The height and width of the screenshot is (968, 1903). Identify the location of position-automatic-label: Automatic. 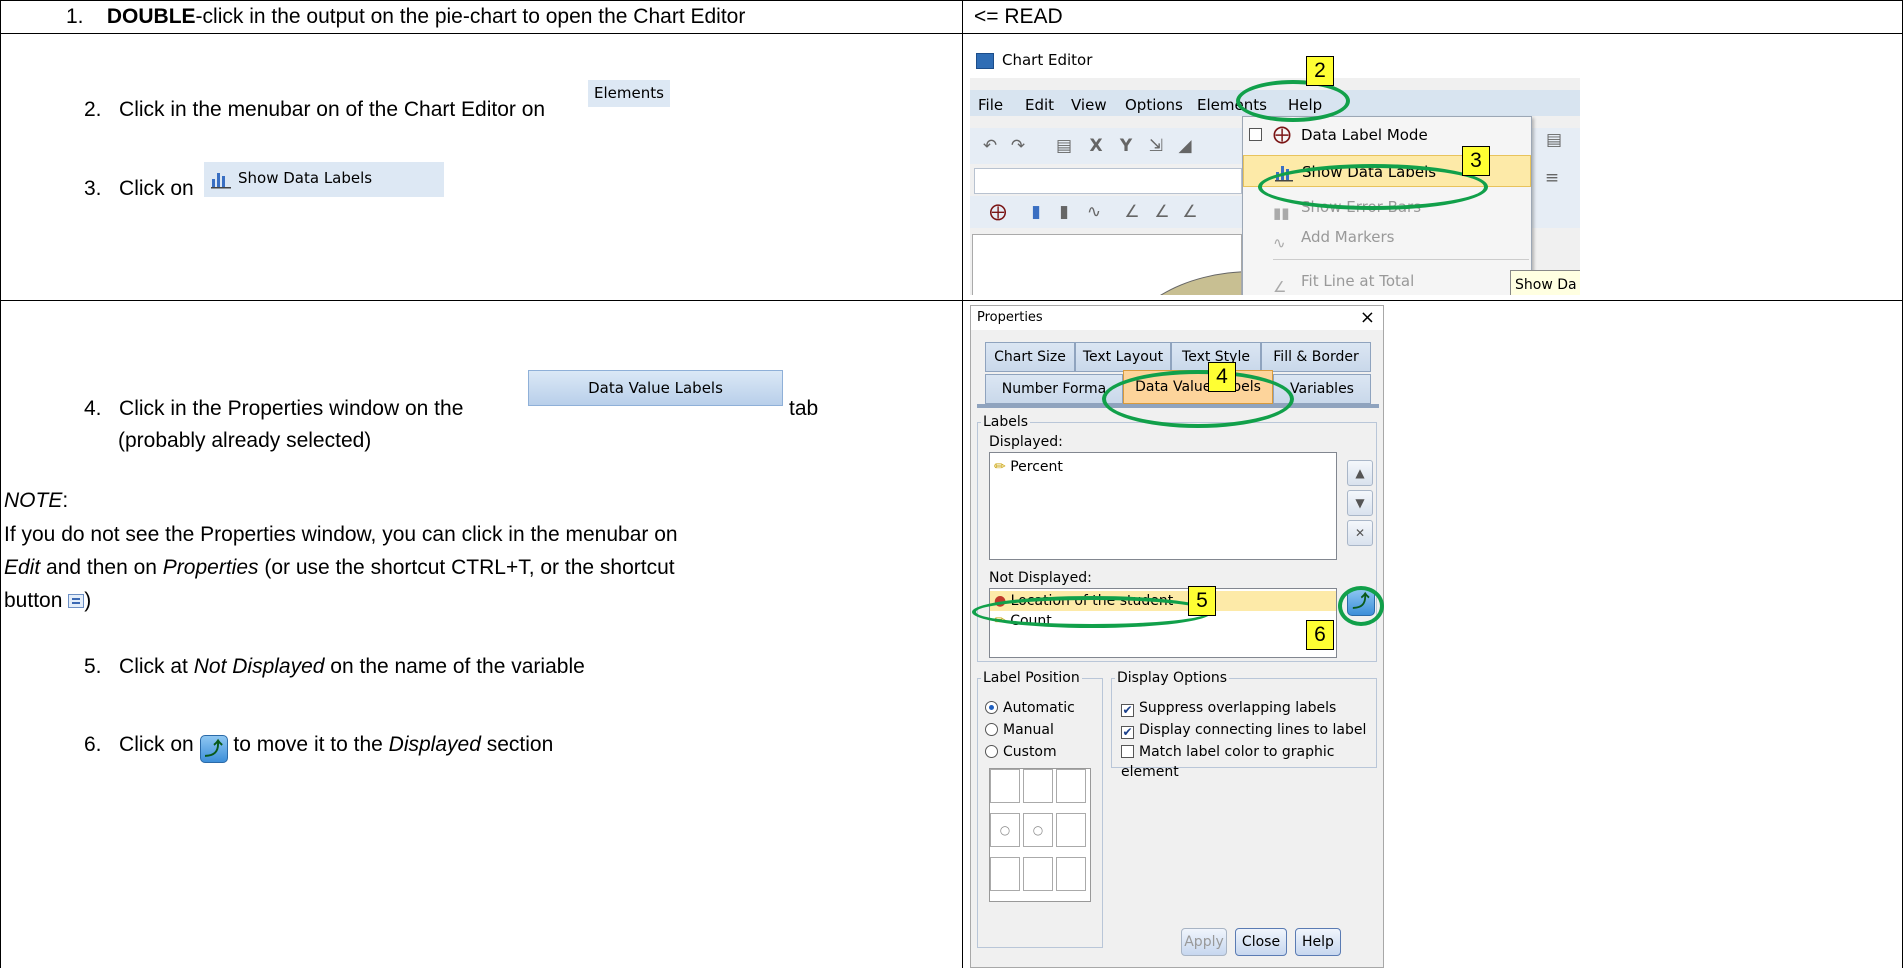
(1039, 708).